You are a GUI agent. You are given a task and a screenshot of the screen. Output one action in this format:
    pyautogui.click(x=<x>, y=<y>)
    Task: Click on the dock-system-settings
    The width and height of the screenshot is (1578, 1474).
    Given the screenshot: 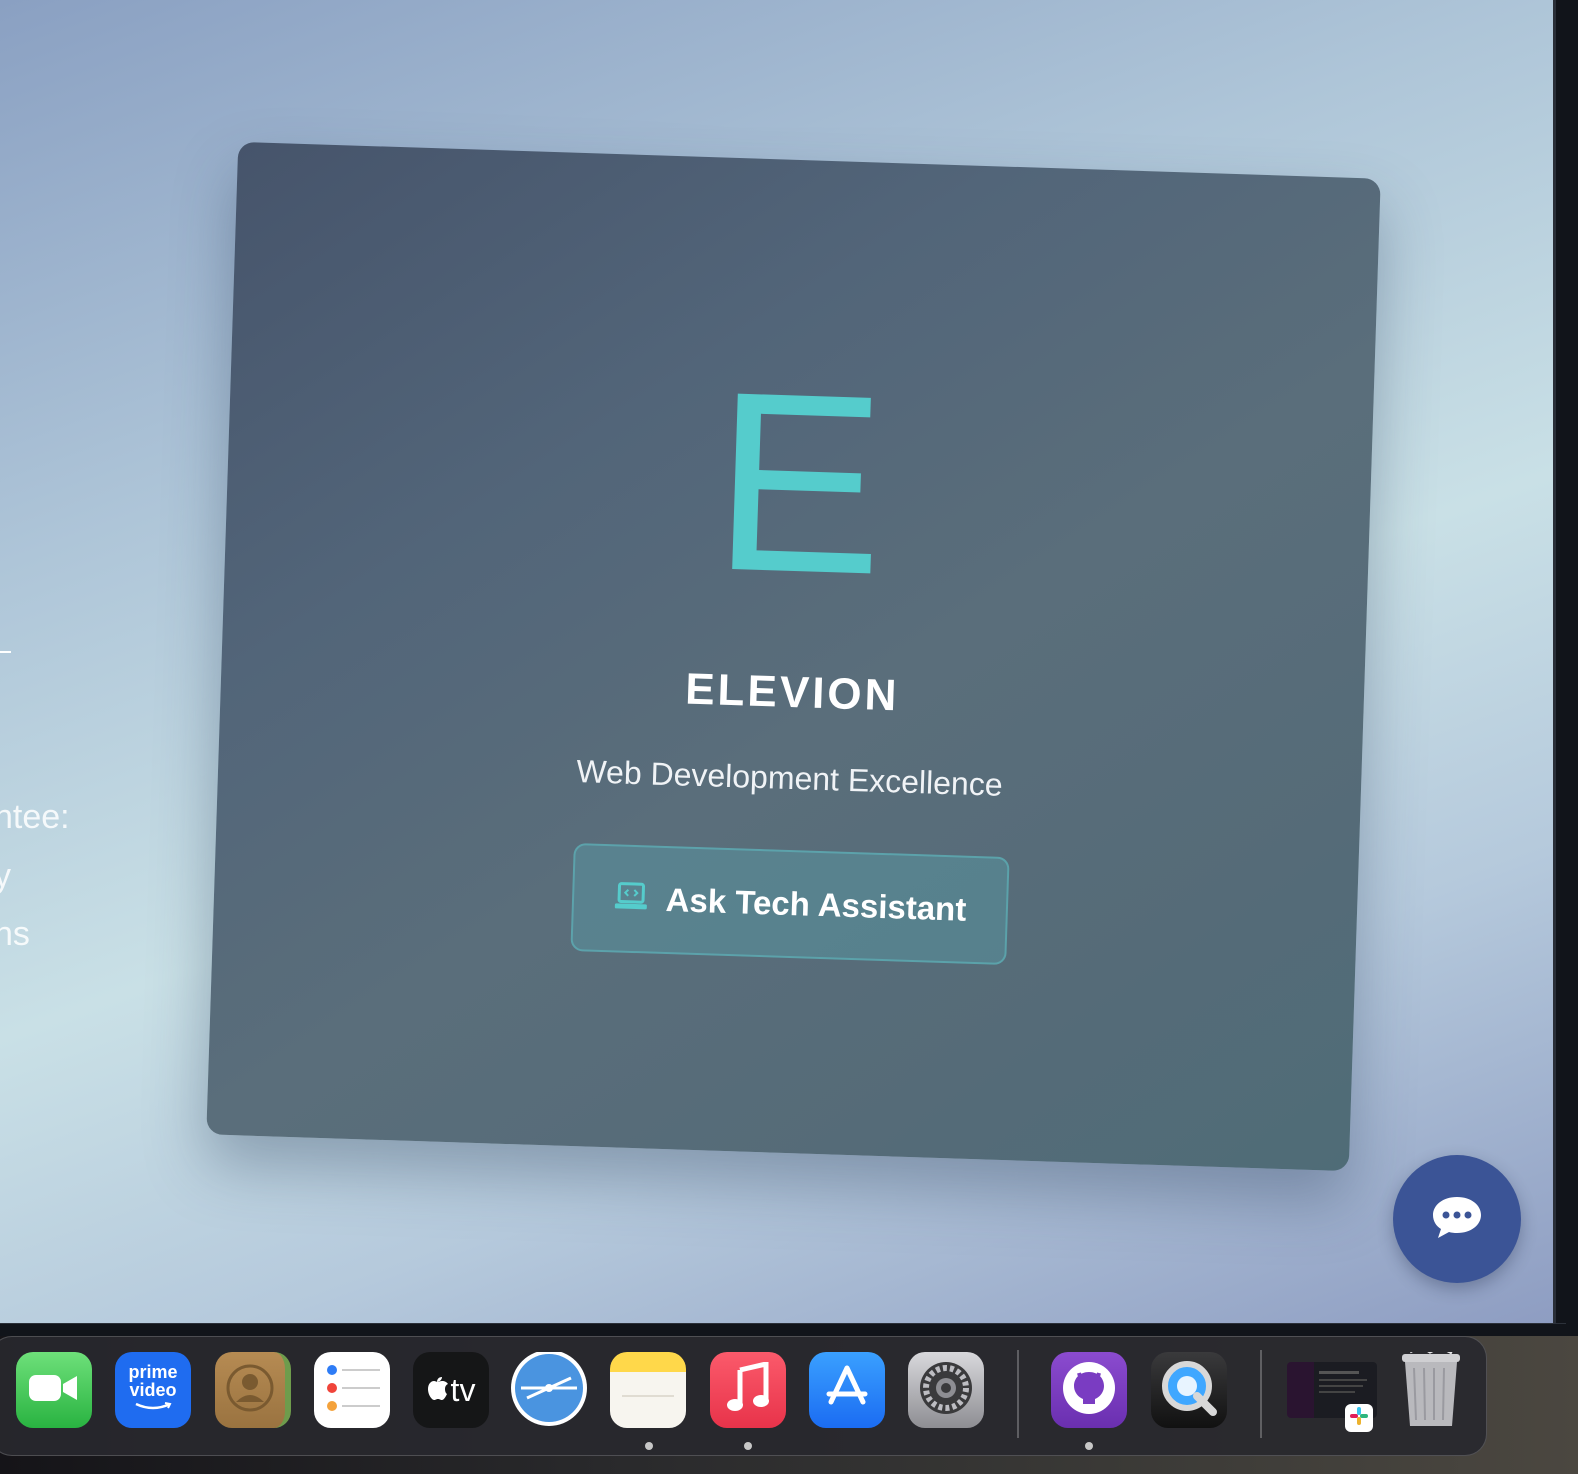 What is the action you would take?
    pyautogui.click(x=946, y=1390)
    